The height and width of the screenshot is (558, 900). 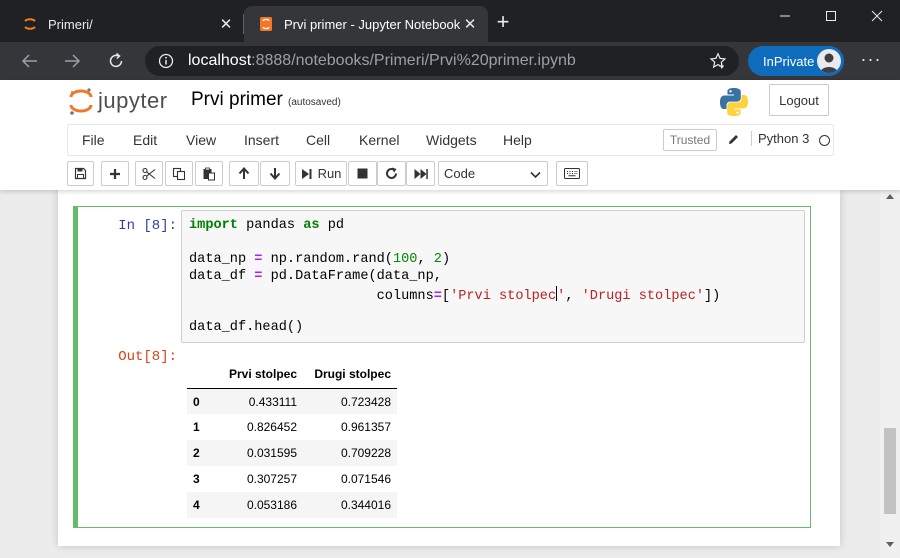 What do you see at coordinates (503, 22) in the screenshot?
I see `new-tab-button: +` at bounding box center [503, 22].